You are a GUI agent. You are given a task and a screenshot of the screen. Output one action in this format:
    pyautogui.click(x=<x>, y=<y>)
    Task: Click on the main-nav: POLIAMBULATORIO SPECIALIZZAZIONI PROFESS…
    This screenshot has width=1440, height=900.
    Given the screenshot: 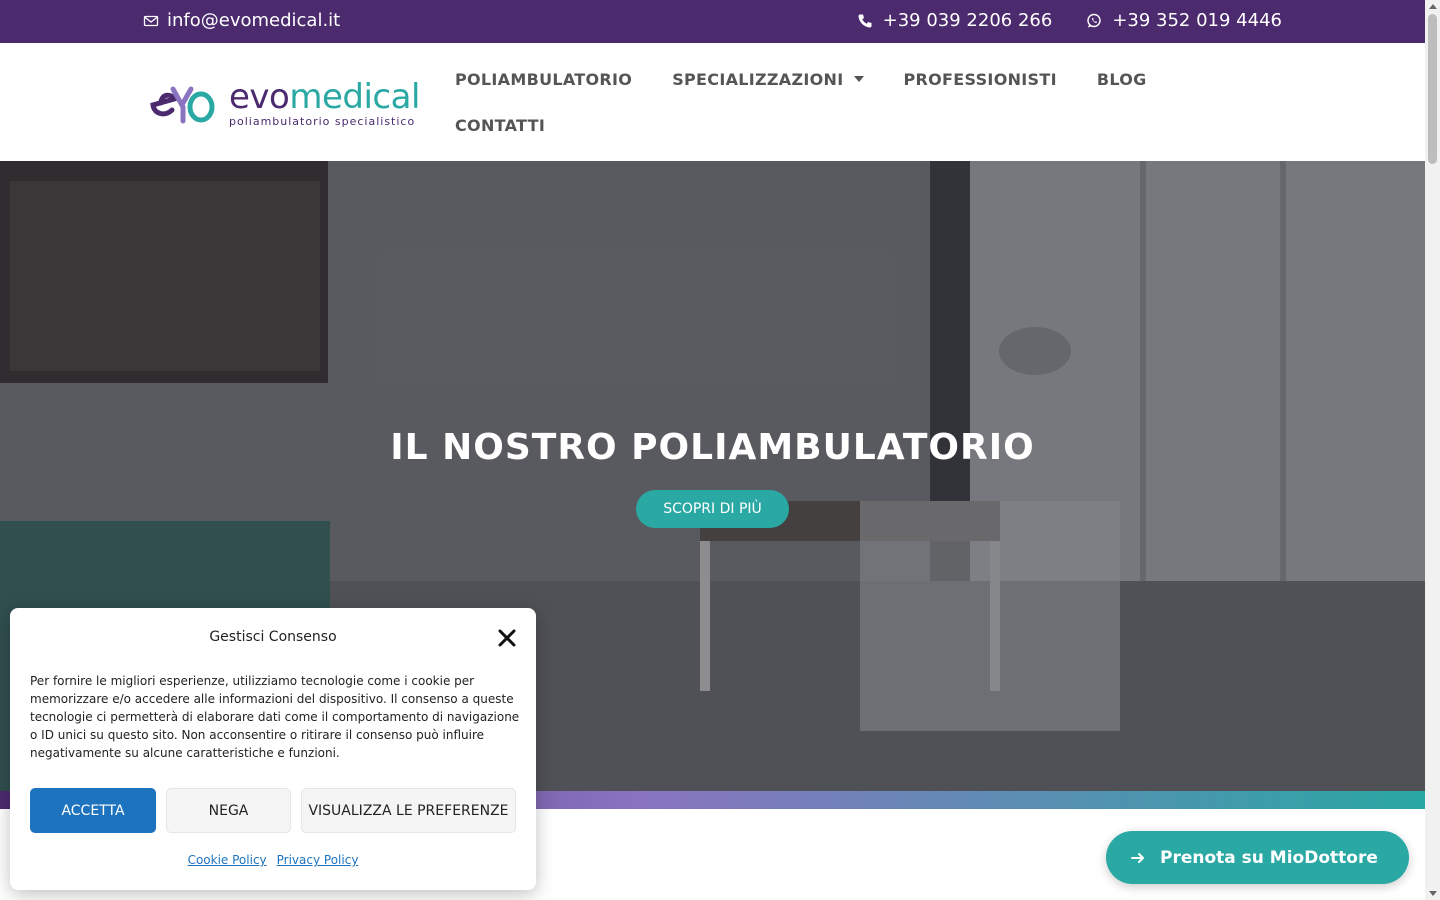 What is the action you would take?
    pyautogui.click(x=815, y=102)
    